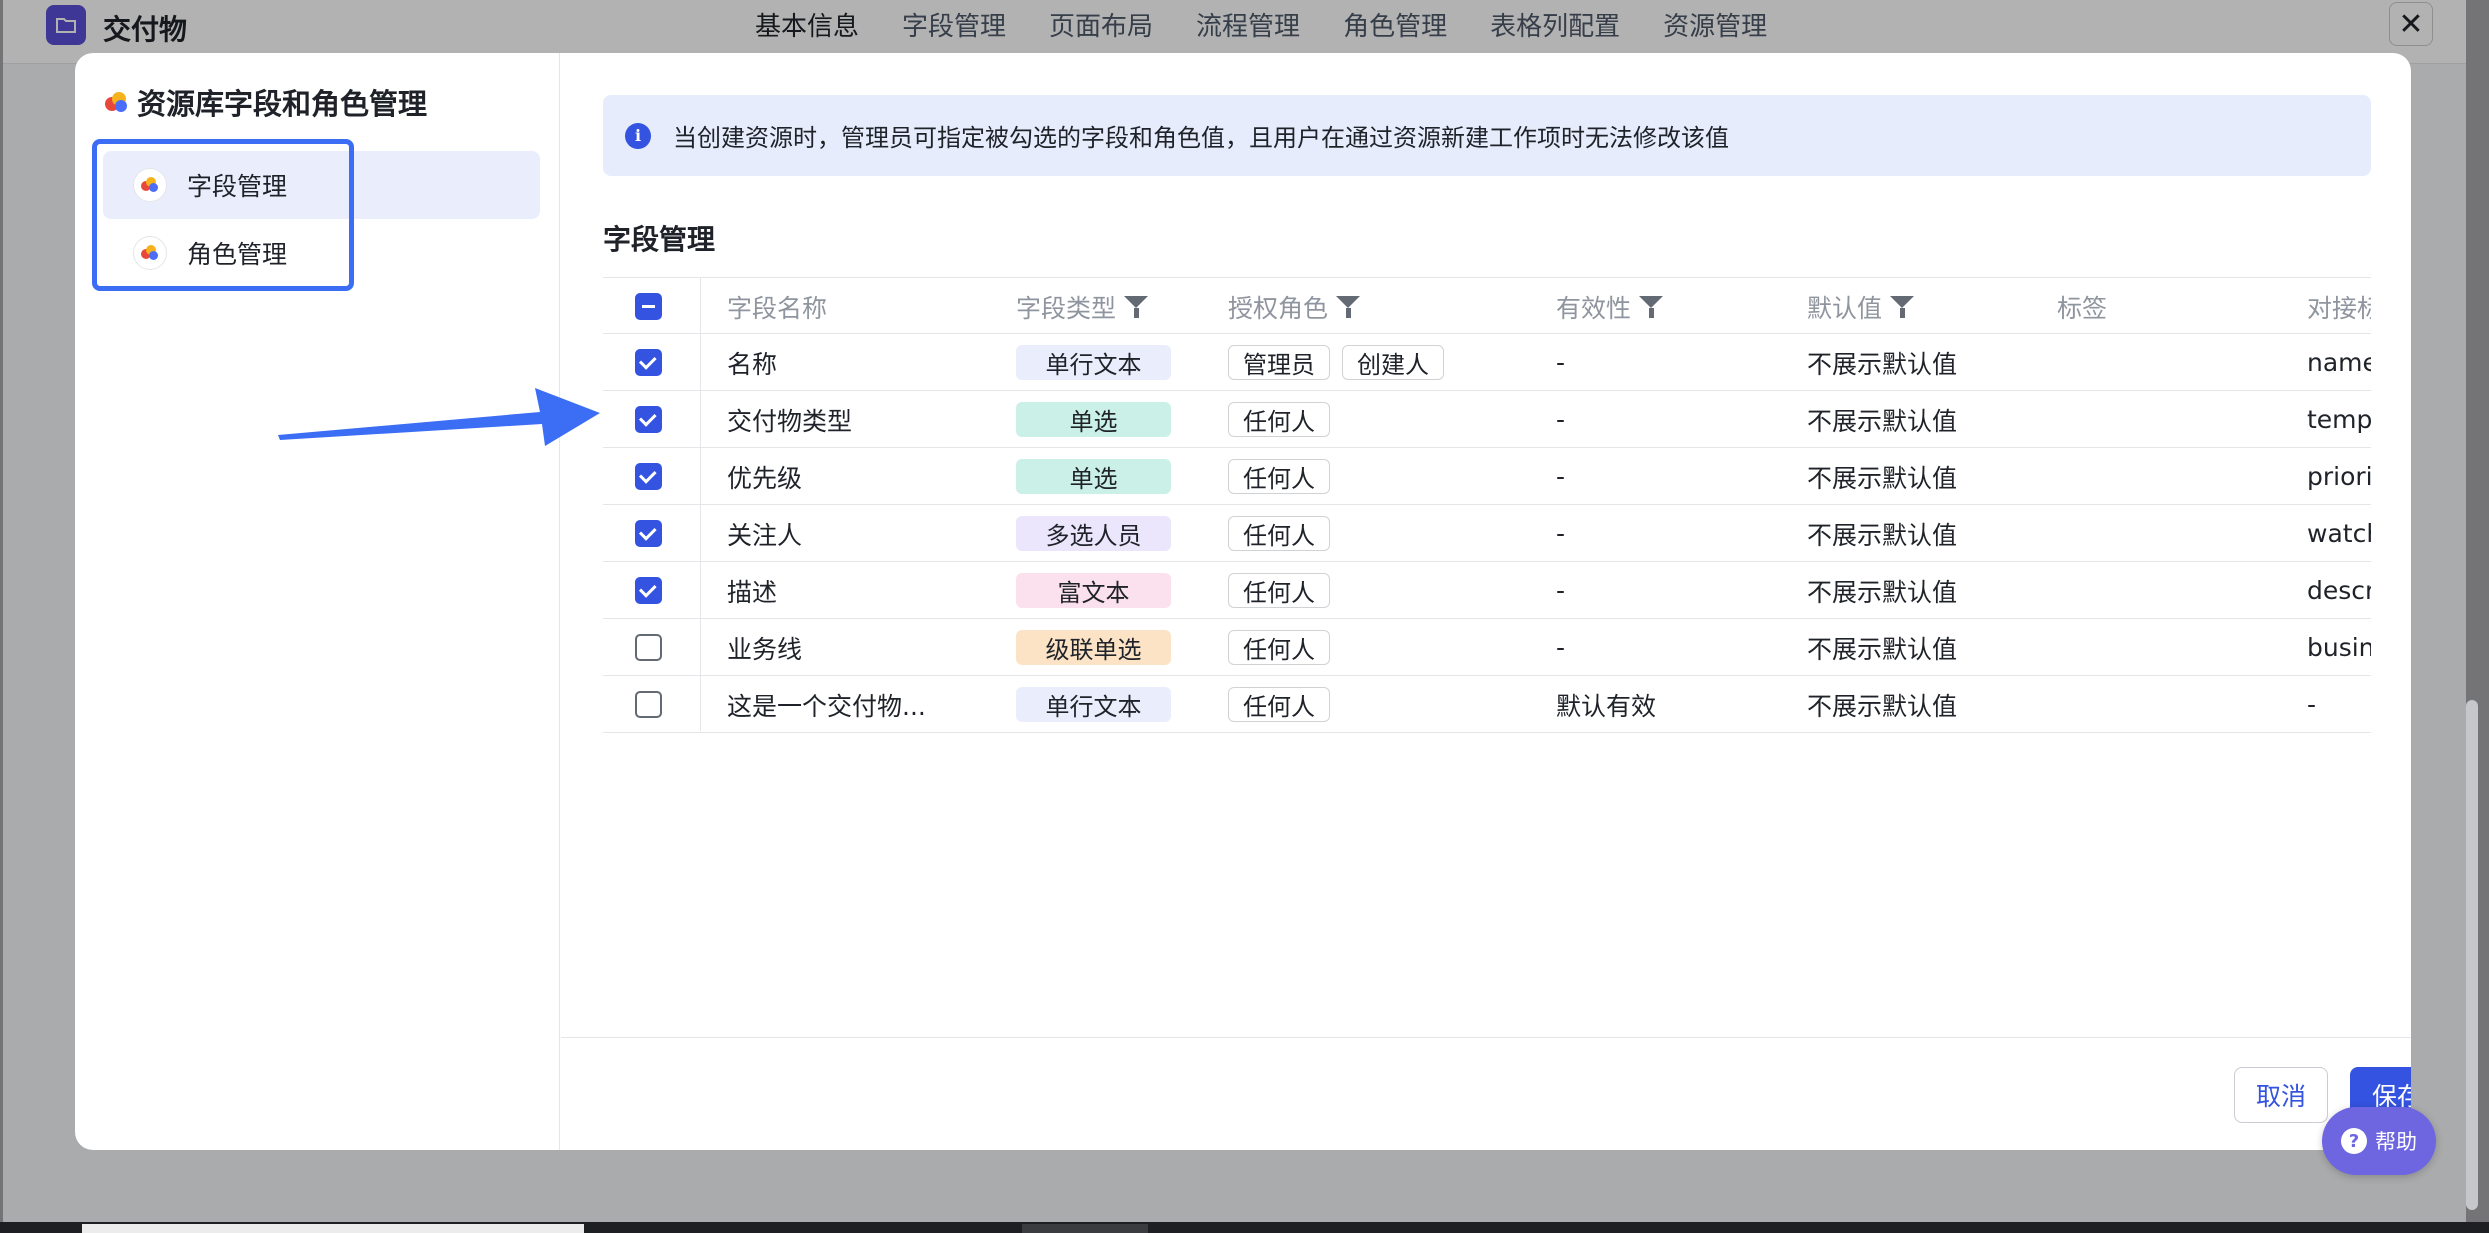 This screenshot has width=2489, height=1233. What do you see at coordinates (2339, 362) in the screenshot?
I see `api-key: name` at bounding box center [2339, 362].